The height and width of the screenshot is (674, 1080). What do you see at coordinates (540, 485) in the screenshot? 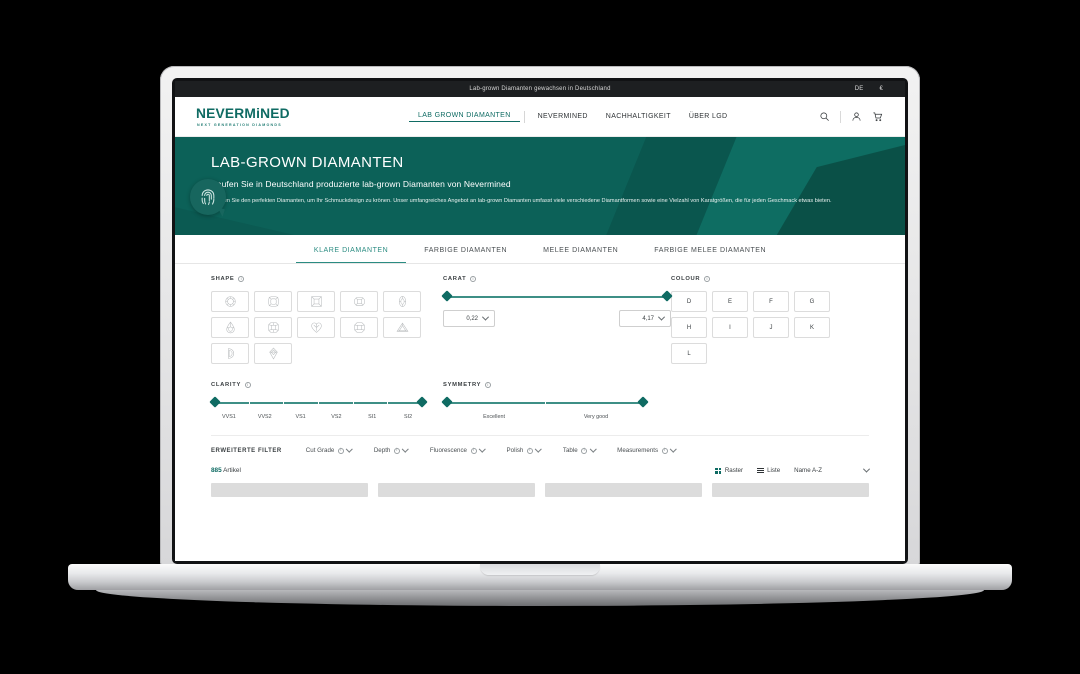
I see `product-grid` at bounding box center [540, 485].